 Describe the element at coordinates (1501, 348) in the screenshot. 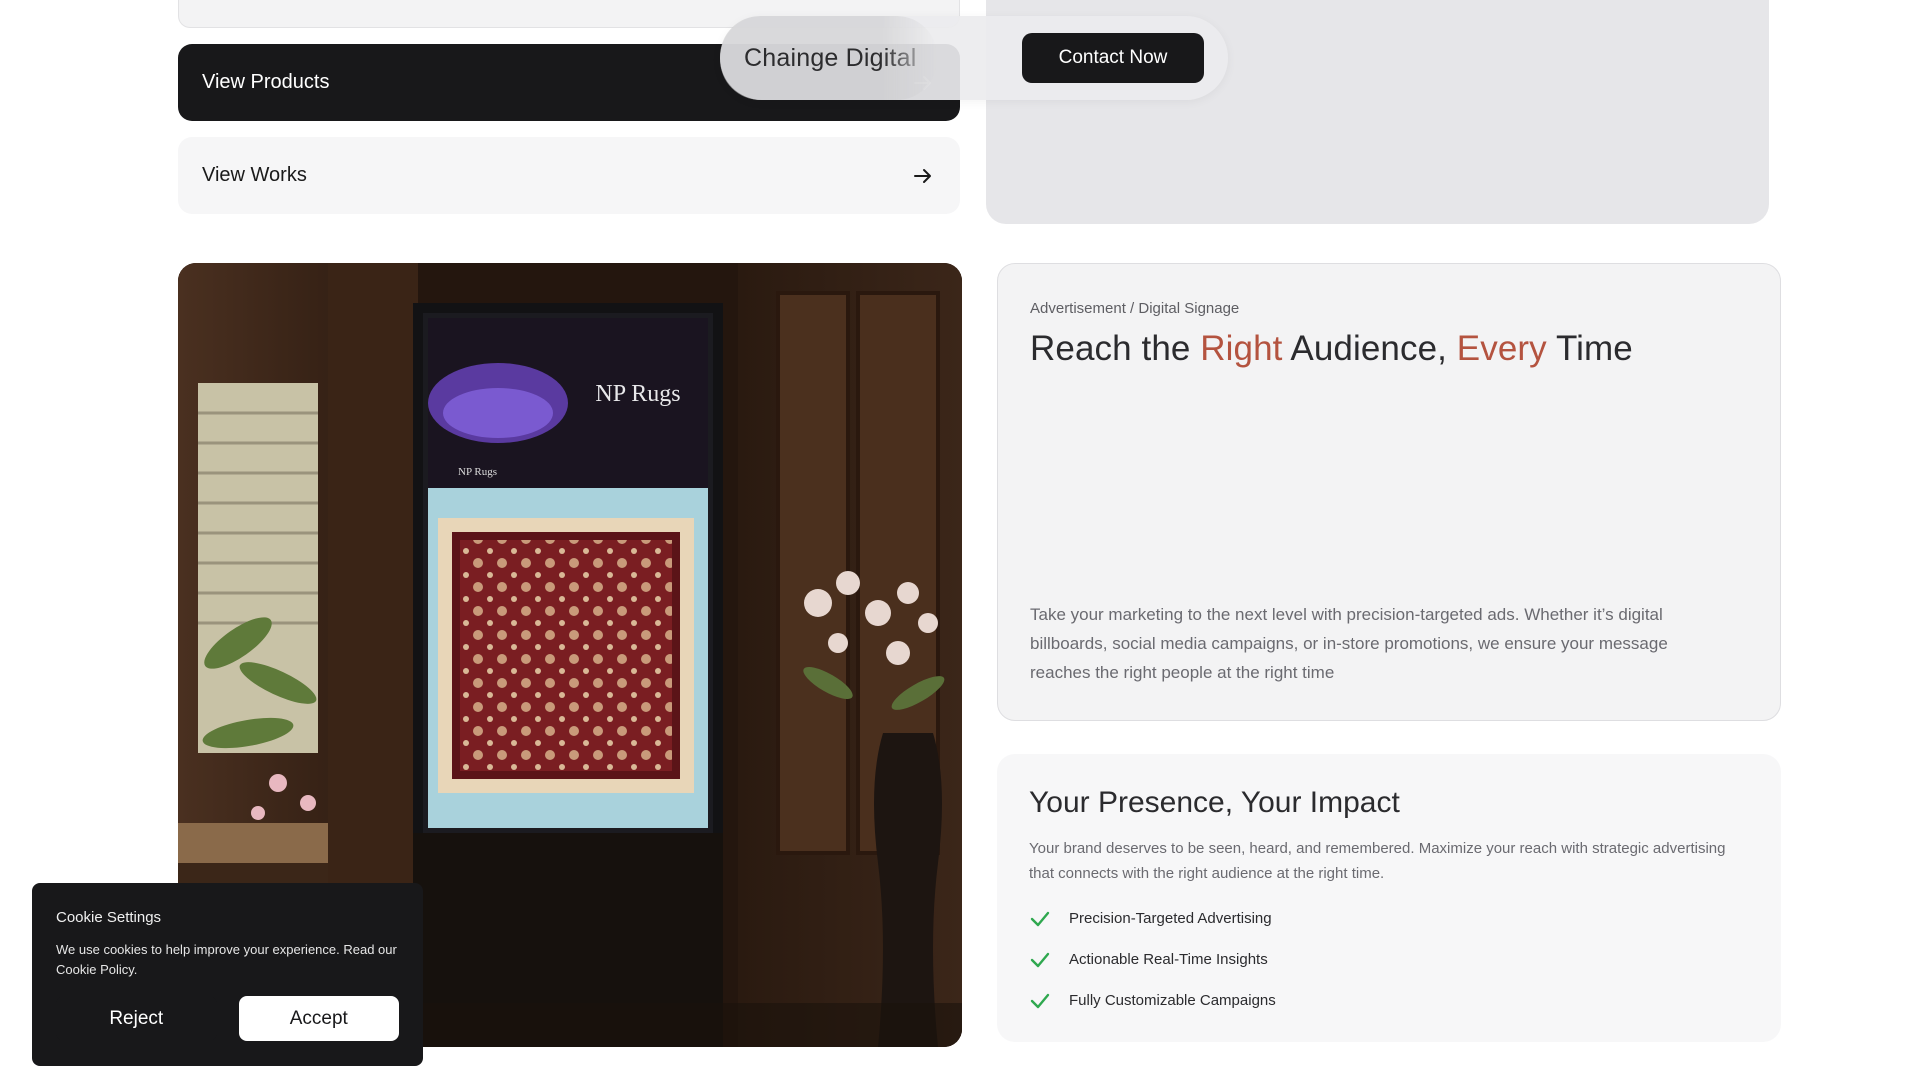

I see `ad-title-highlight: Every` at that location.